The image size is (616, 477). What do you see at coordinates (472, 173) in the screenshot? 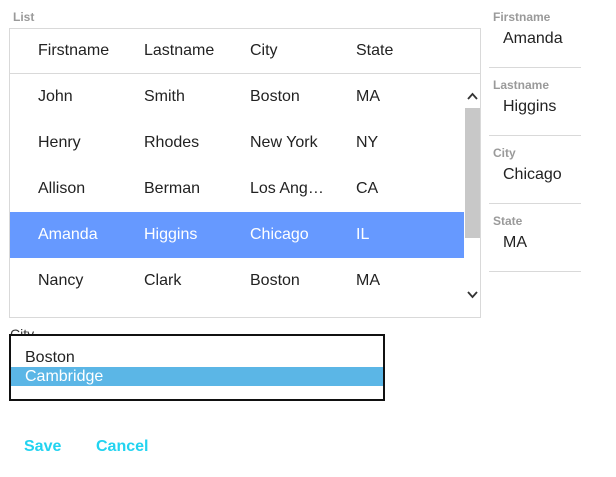
I see `scrollbar-thumb` at bounding box center [472, 173].